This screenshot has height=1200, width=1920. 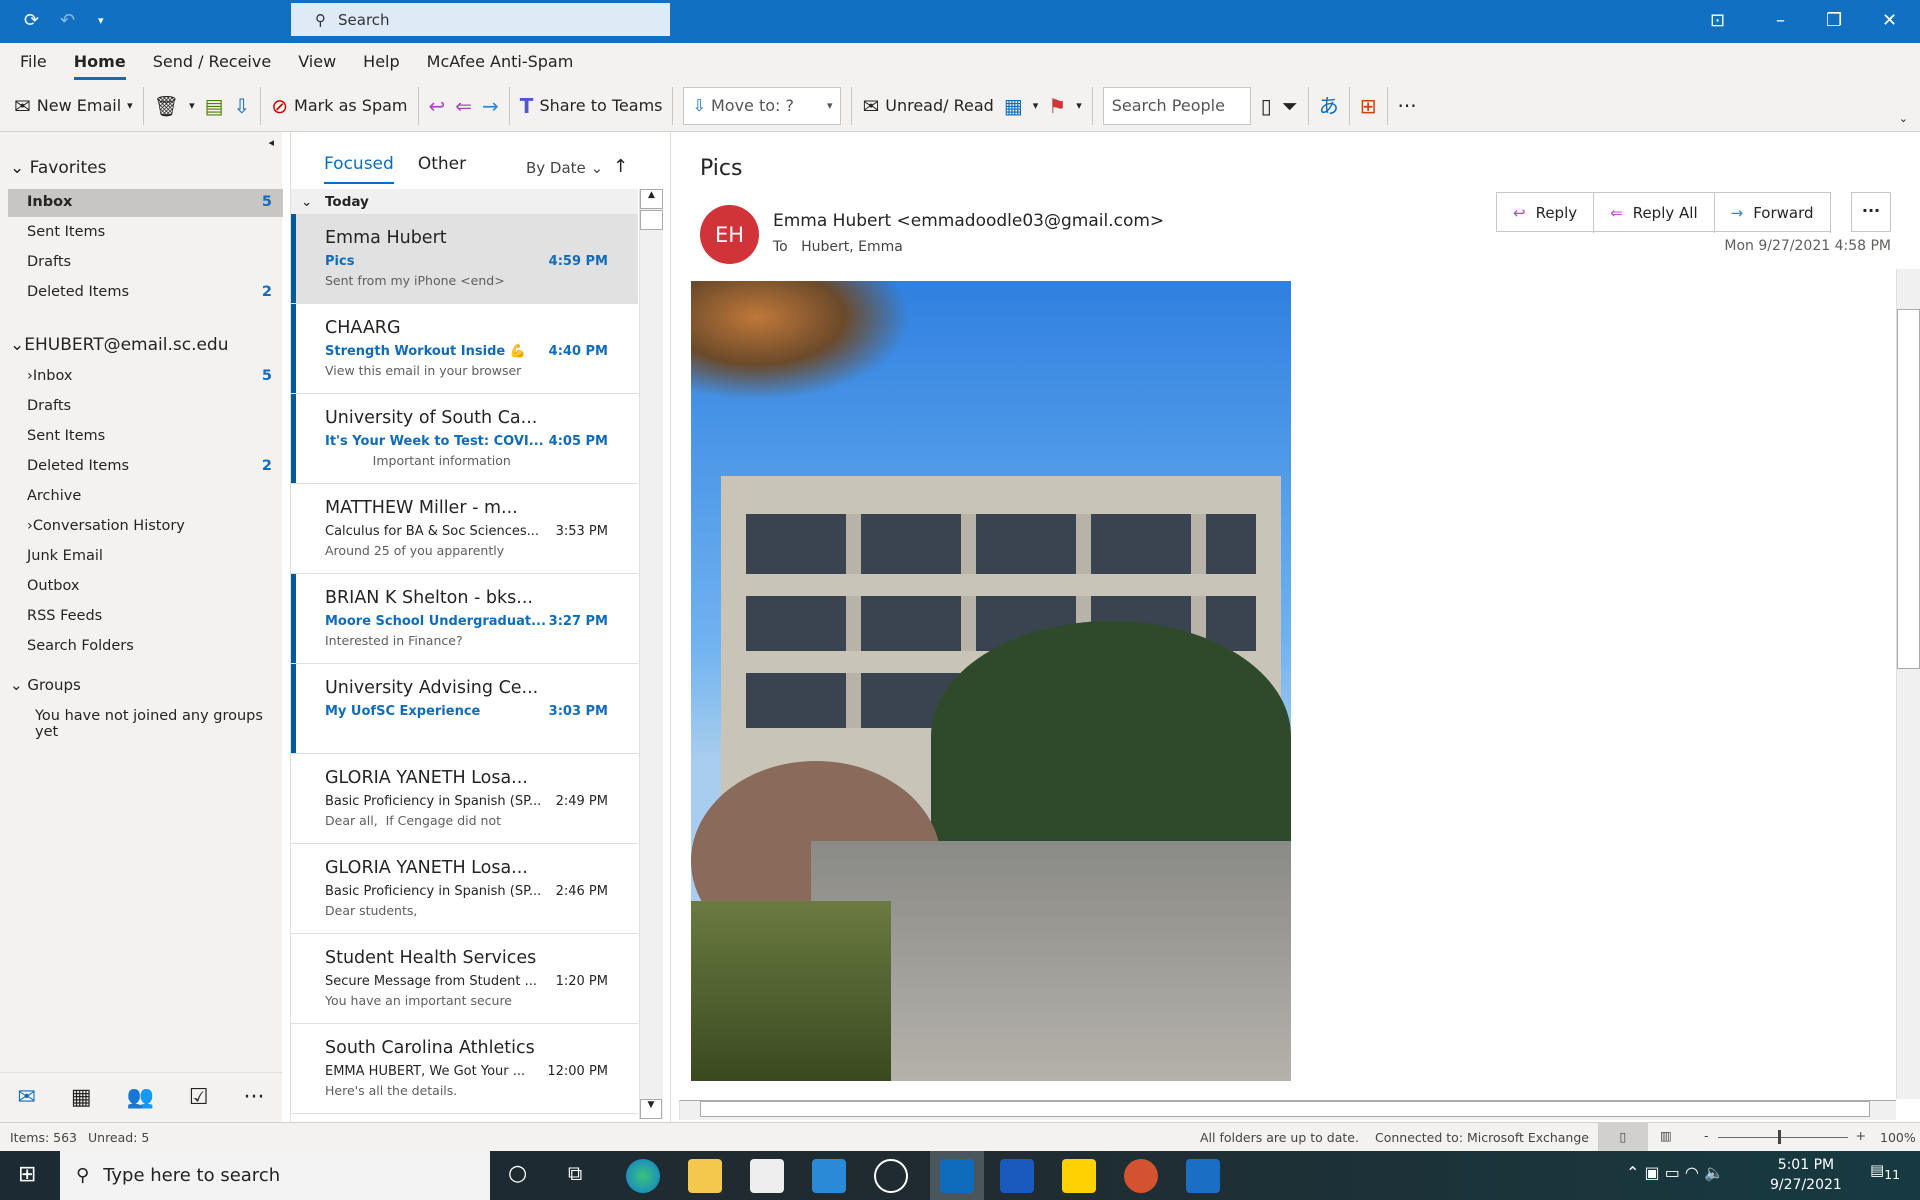 What do you see at coordinates (729, 234) in the screenshot?
I see `avatar: EH` at bounding box center [729, 234].